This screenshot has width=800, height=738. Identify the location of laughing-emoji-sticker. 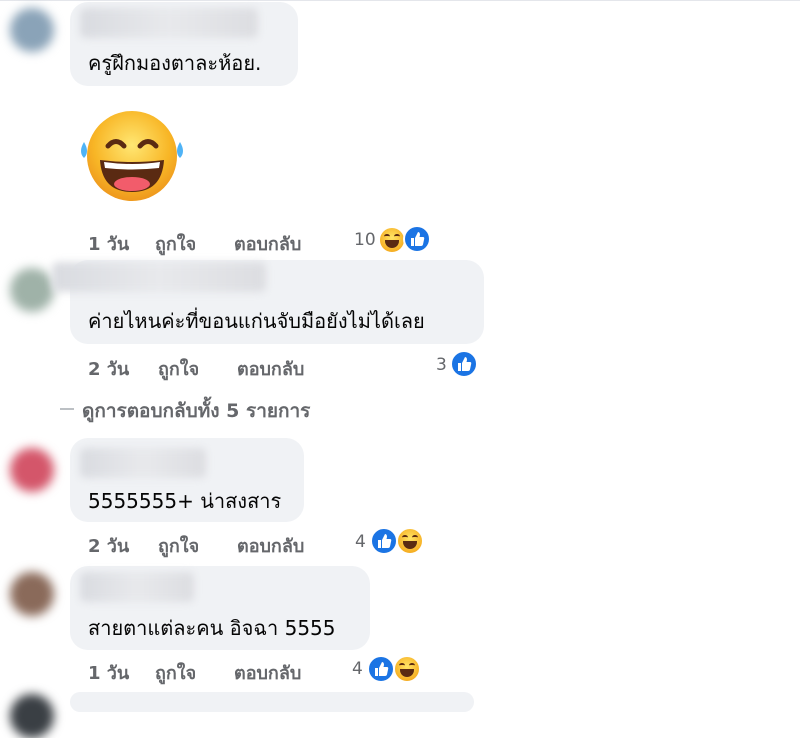
(132, 156).